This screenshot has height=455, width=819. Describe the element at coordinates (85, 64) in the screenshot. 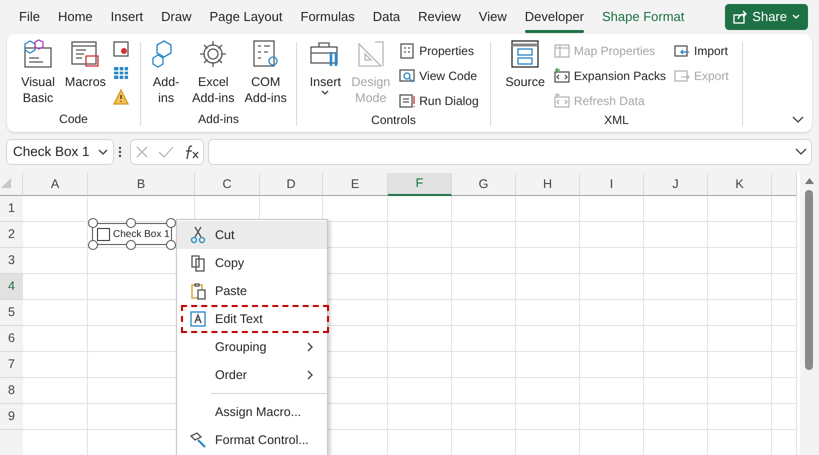

I see `ribbon-button: Macros` at that location.